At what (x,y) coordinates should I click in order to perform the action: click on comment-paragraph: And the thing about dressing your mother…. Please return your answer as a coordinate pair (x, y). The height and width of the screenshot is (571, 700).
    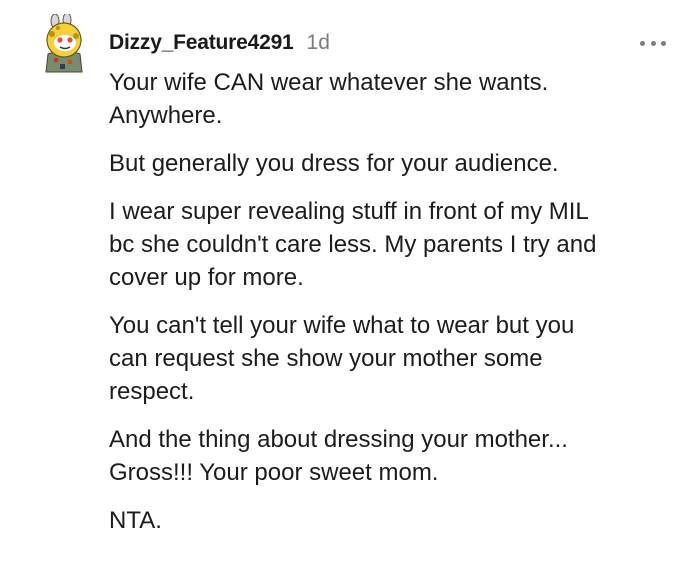
    Looking at the image, I should click on (338, 456).